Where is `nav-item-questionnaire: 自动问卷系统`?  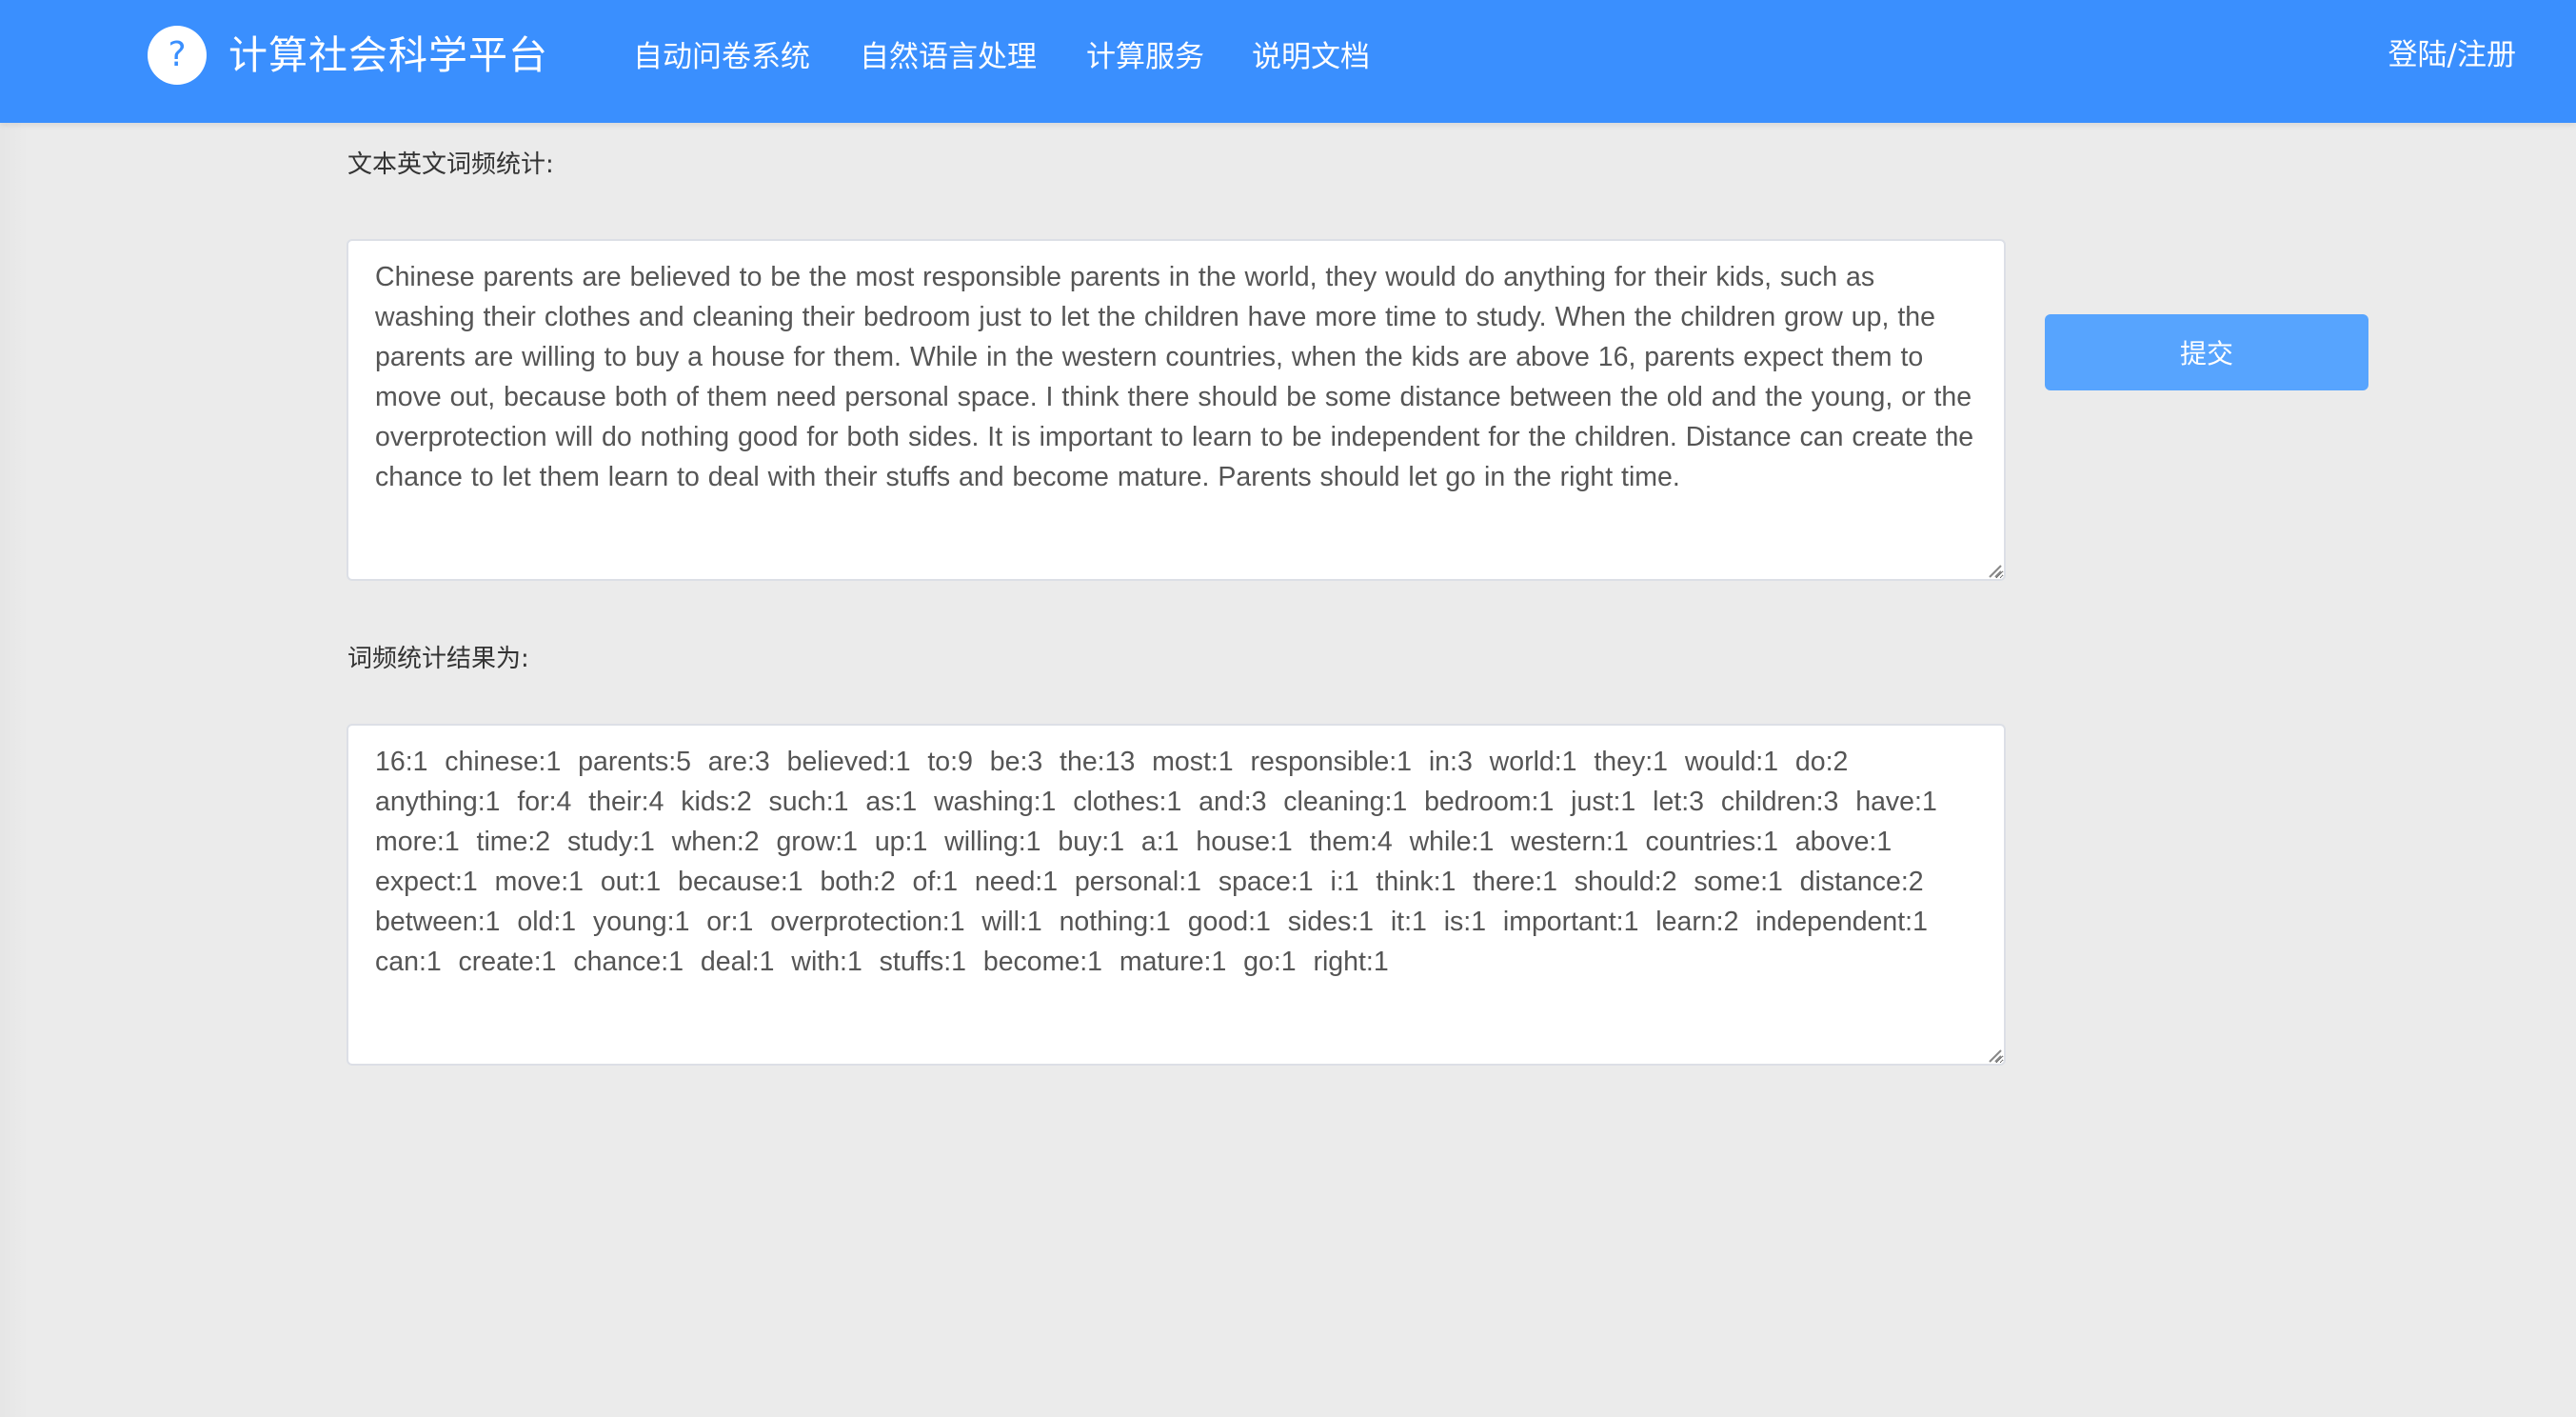
nav-item-questionnaire: 自动问卷系统 is located at coordinates (721, 57).